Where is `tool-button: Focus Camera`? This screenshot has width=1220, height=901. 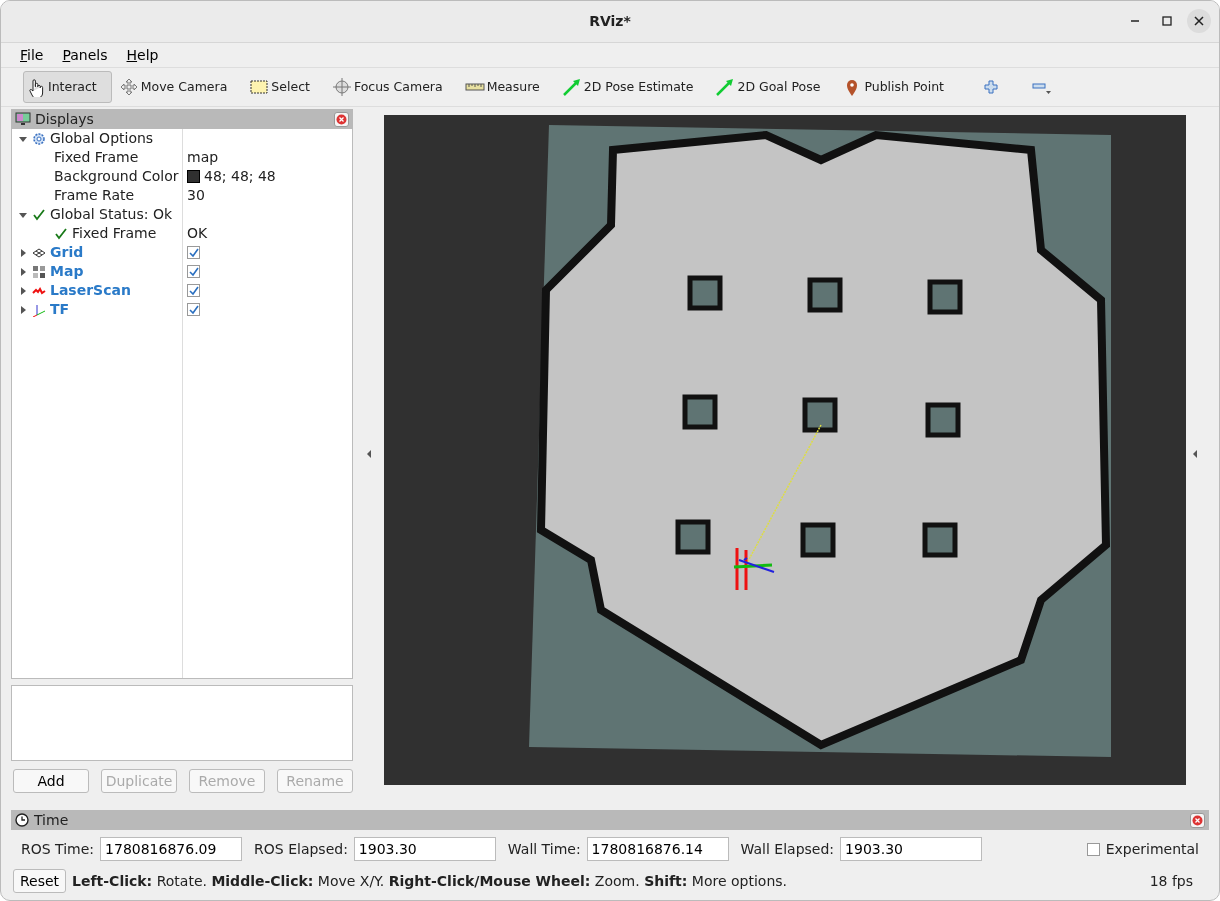 tool-button: Focus Camera is located at coordinates (393, 87).